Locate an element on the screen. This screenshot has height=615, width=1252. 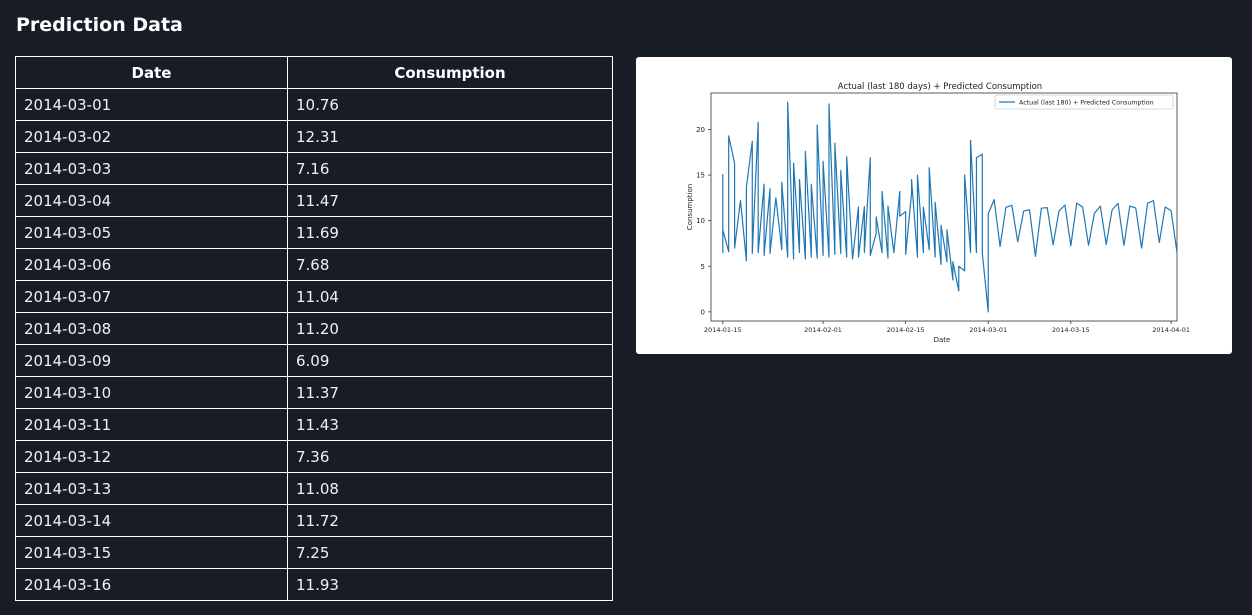
table-row: 2014-03-01 10.76 is located at coordinates (314, 104).